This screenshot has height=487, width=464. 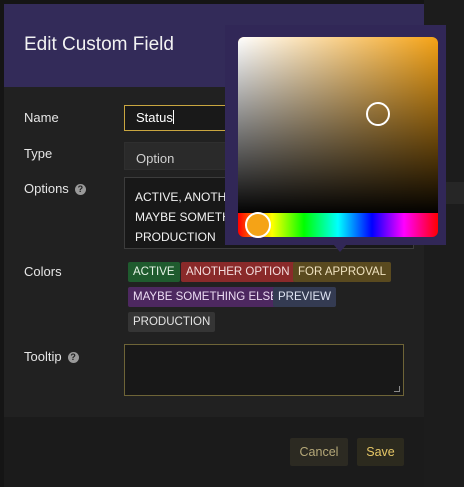 I want to click on dialog-title: Edit Custom Field, so click(x=99, y=44).